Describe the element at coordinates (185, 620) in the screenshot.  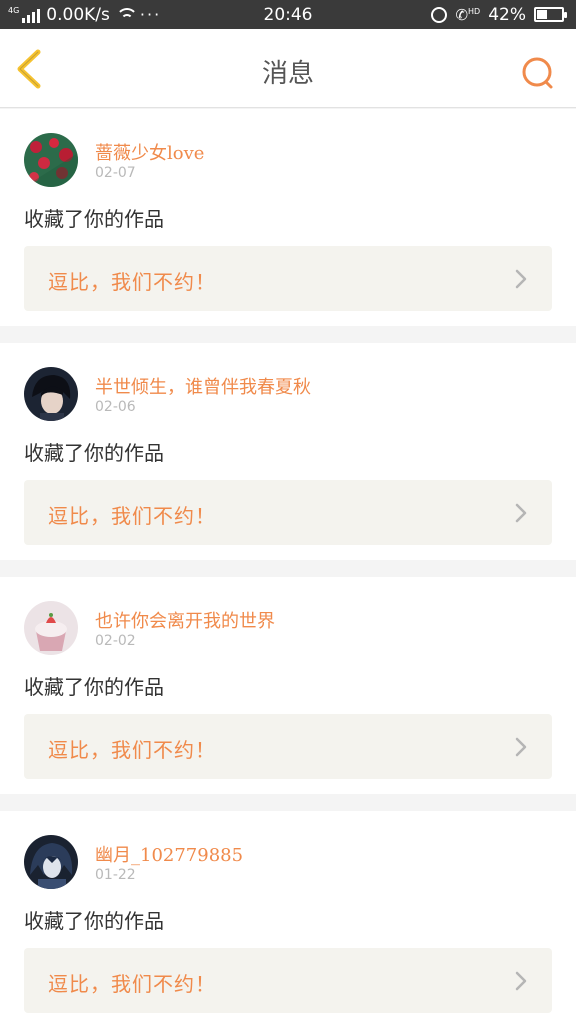
I see `username: 也许你会离开我的世界` at that location.